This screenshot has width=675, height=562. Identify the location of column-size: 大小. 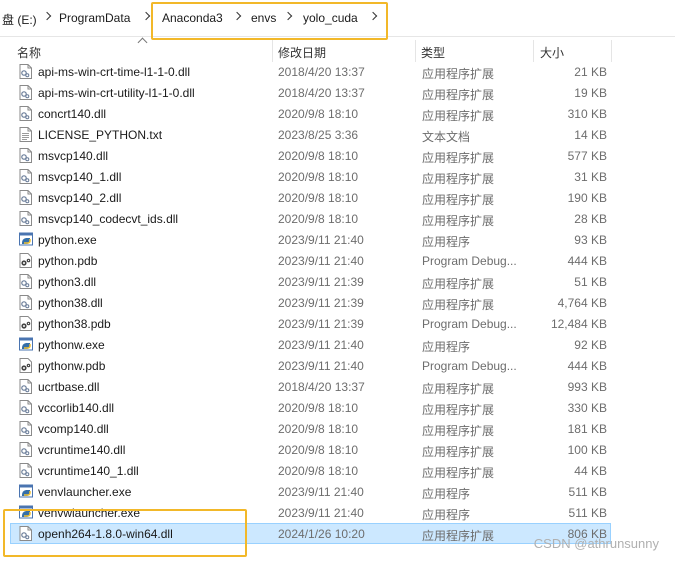
(552, 52).